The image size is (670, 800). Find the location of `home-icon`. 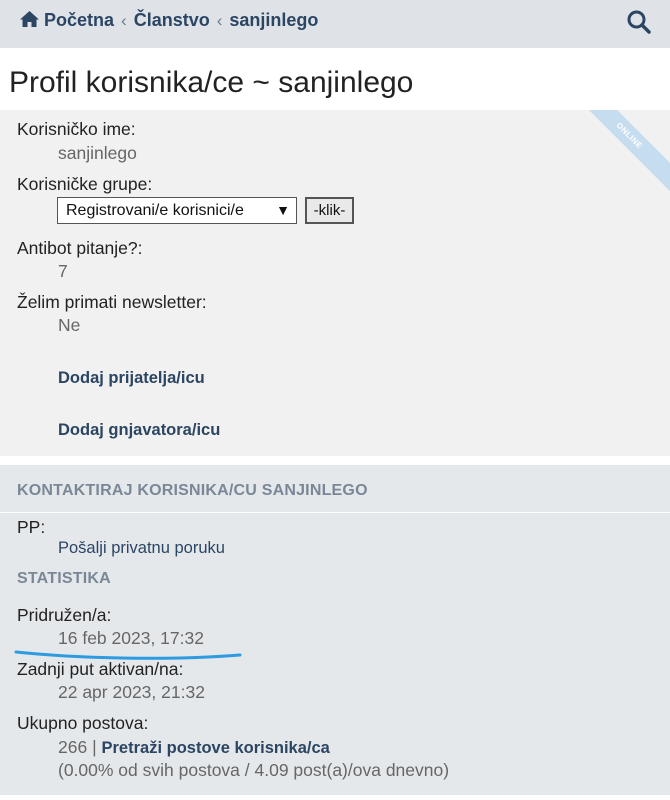

home-icon is located at coordinates (29, 21).